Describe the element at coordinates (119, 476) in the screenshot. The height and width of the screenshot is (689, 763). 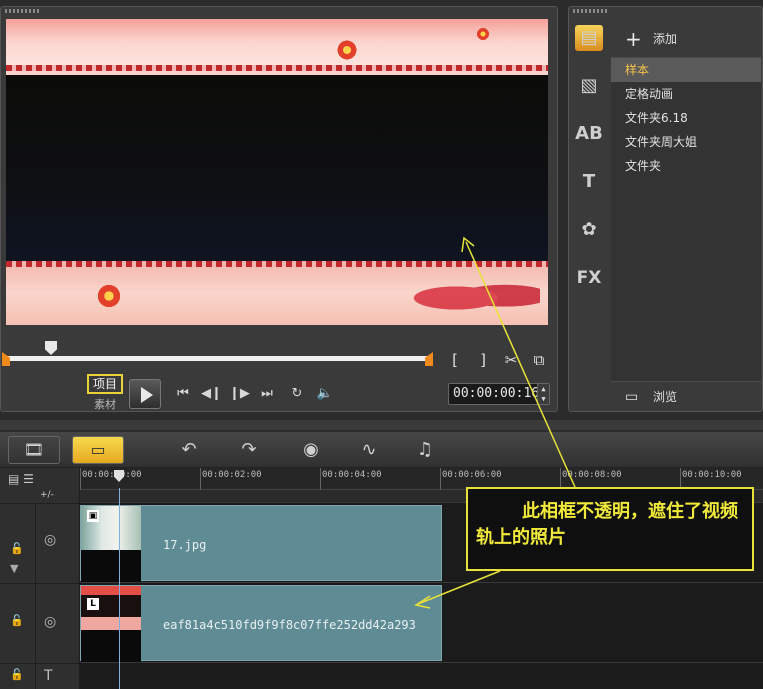
I see `timeline-playhead` at that location.